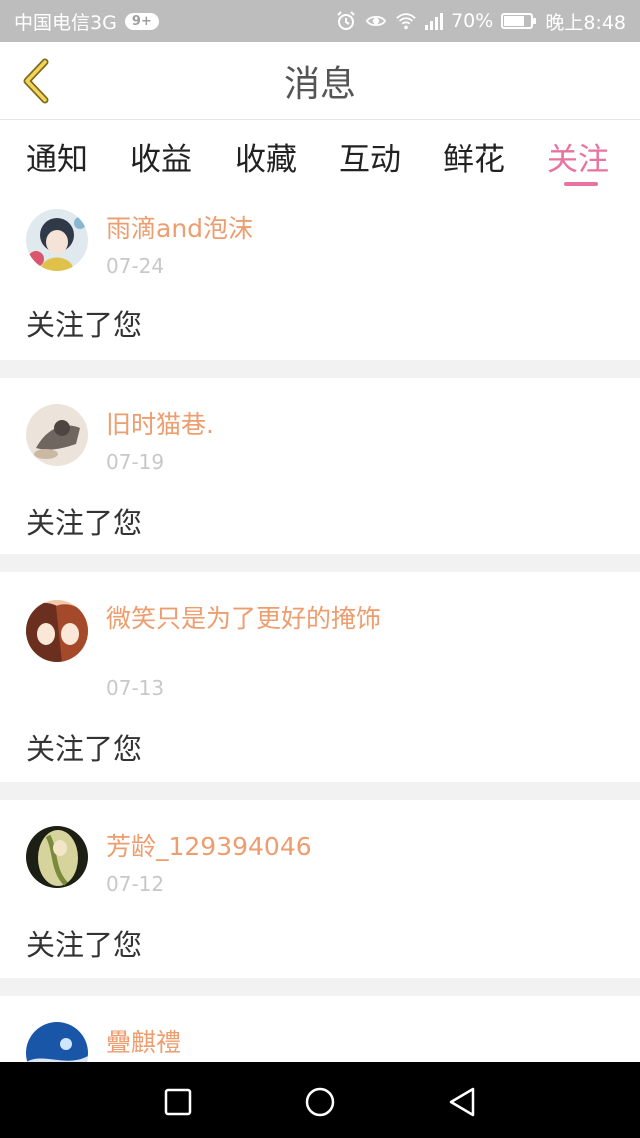 The image size is (640, 1138). What do you see at coordinates (346, 21) in the screenshot?
I see `alarm-icon` at bounding box center [346, 21].